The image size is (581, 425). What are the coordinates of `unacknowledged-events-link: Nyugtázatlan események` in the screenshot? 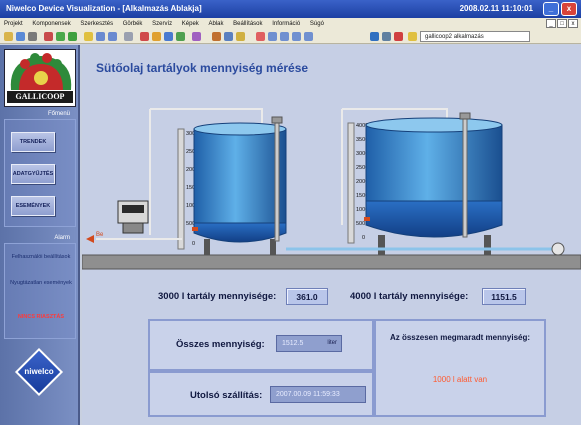 It's located at (41, 283).